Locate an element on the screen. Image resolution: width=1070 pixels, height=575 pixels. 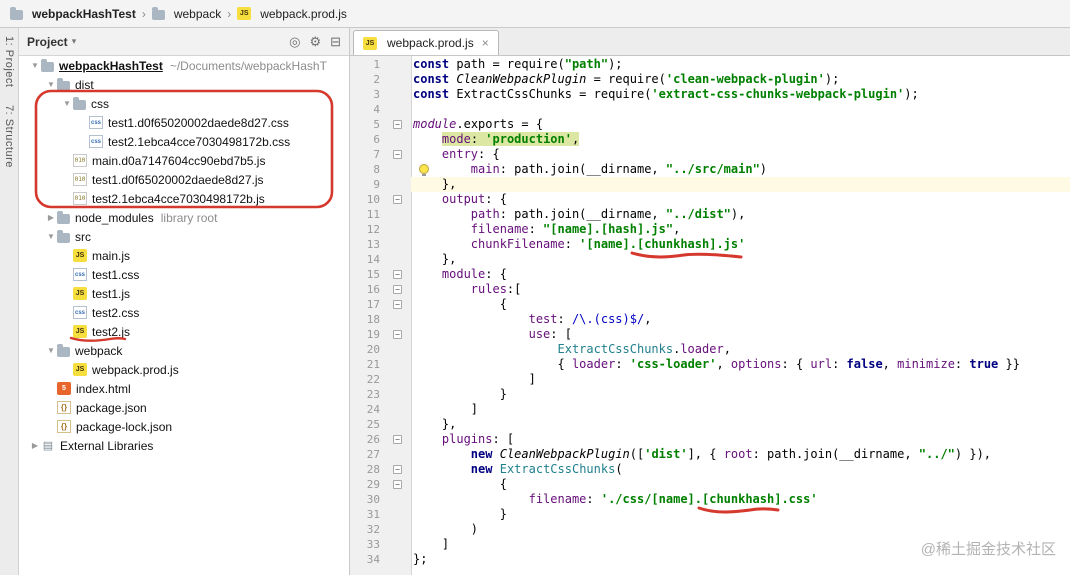
code-token: : path.join(__dirname, is located at coordinates (835, 454).